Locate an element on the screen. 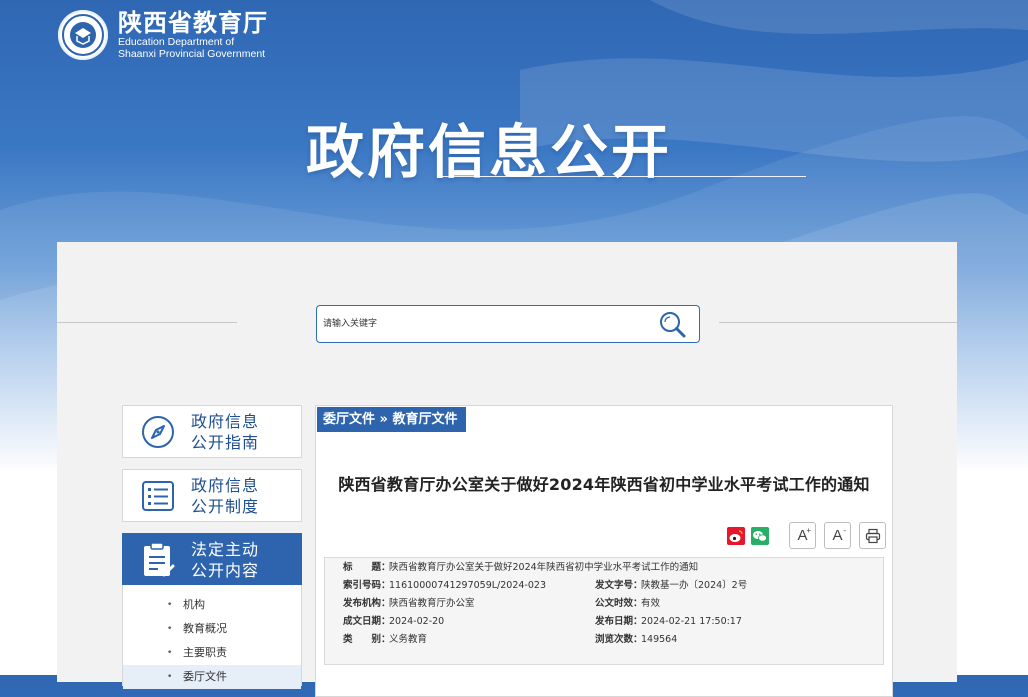  meta-title-value: 陕西省教育厅办公室关于做好2024年陕西省初中学业水平考试工作的通知 is located at coordinates (544, 567).